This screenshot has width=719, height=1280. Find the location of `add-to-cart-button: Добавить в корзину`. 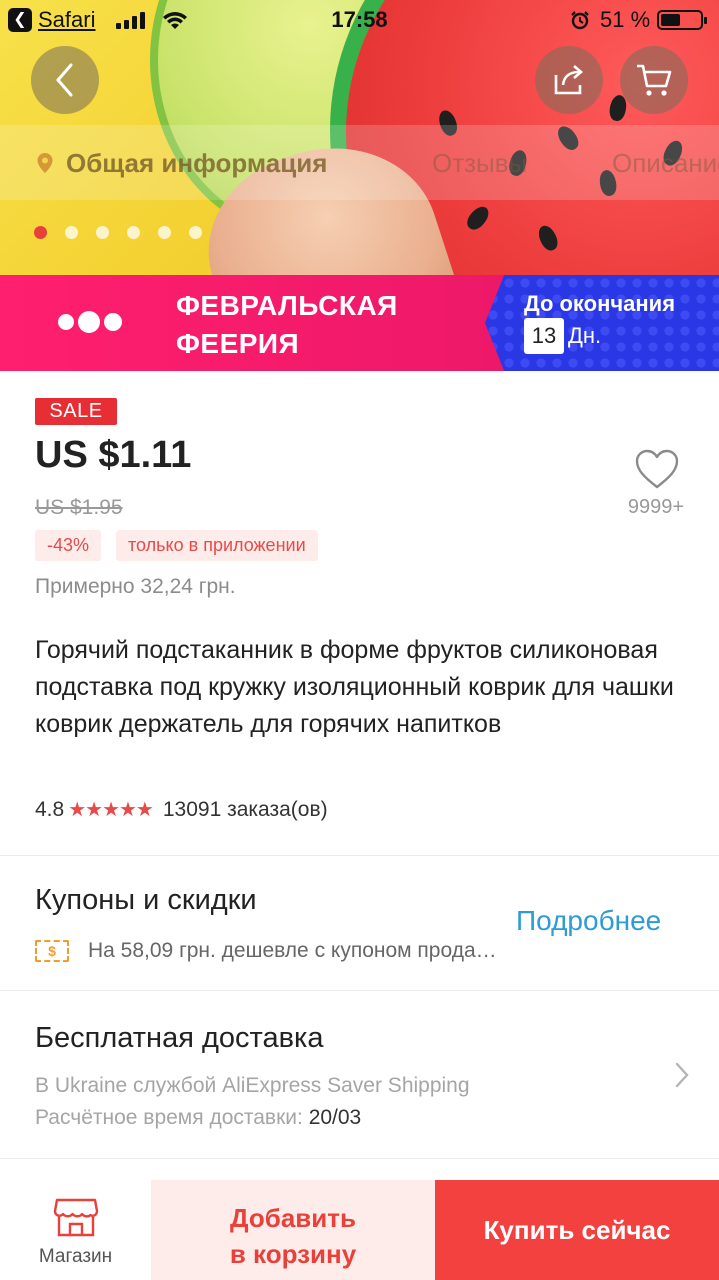

add-to-cart-button: Добавить в корзину is located at coordinates (293, 1230).